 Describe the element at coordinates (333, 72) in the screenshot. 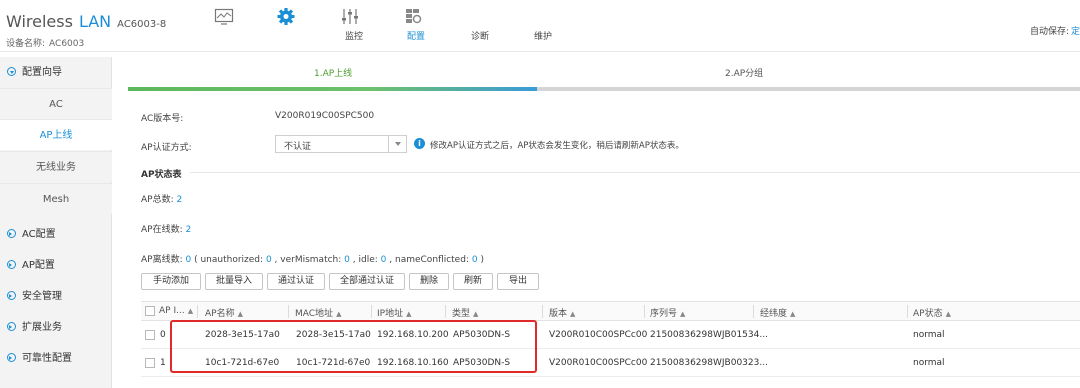

I see `wizard-step-1: 1.AP上线` at that location.